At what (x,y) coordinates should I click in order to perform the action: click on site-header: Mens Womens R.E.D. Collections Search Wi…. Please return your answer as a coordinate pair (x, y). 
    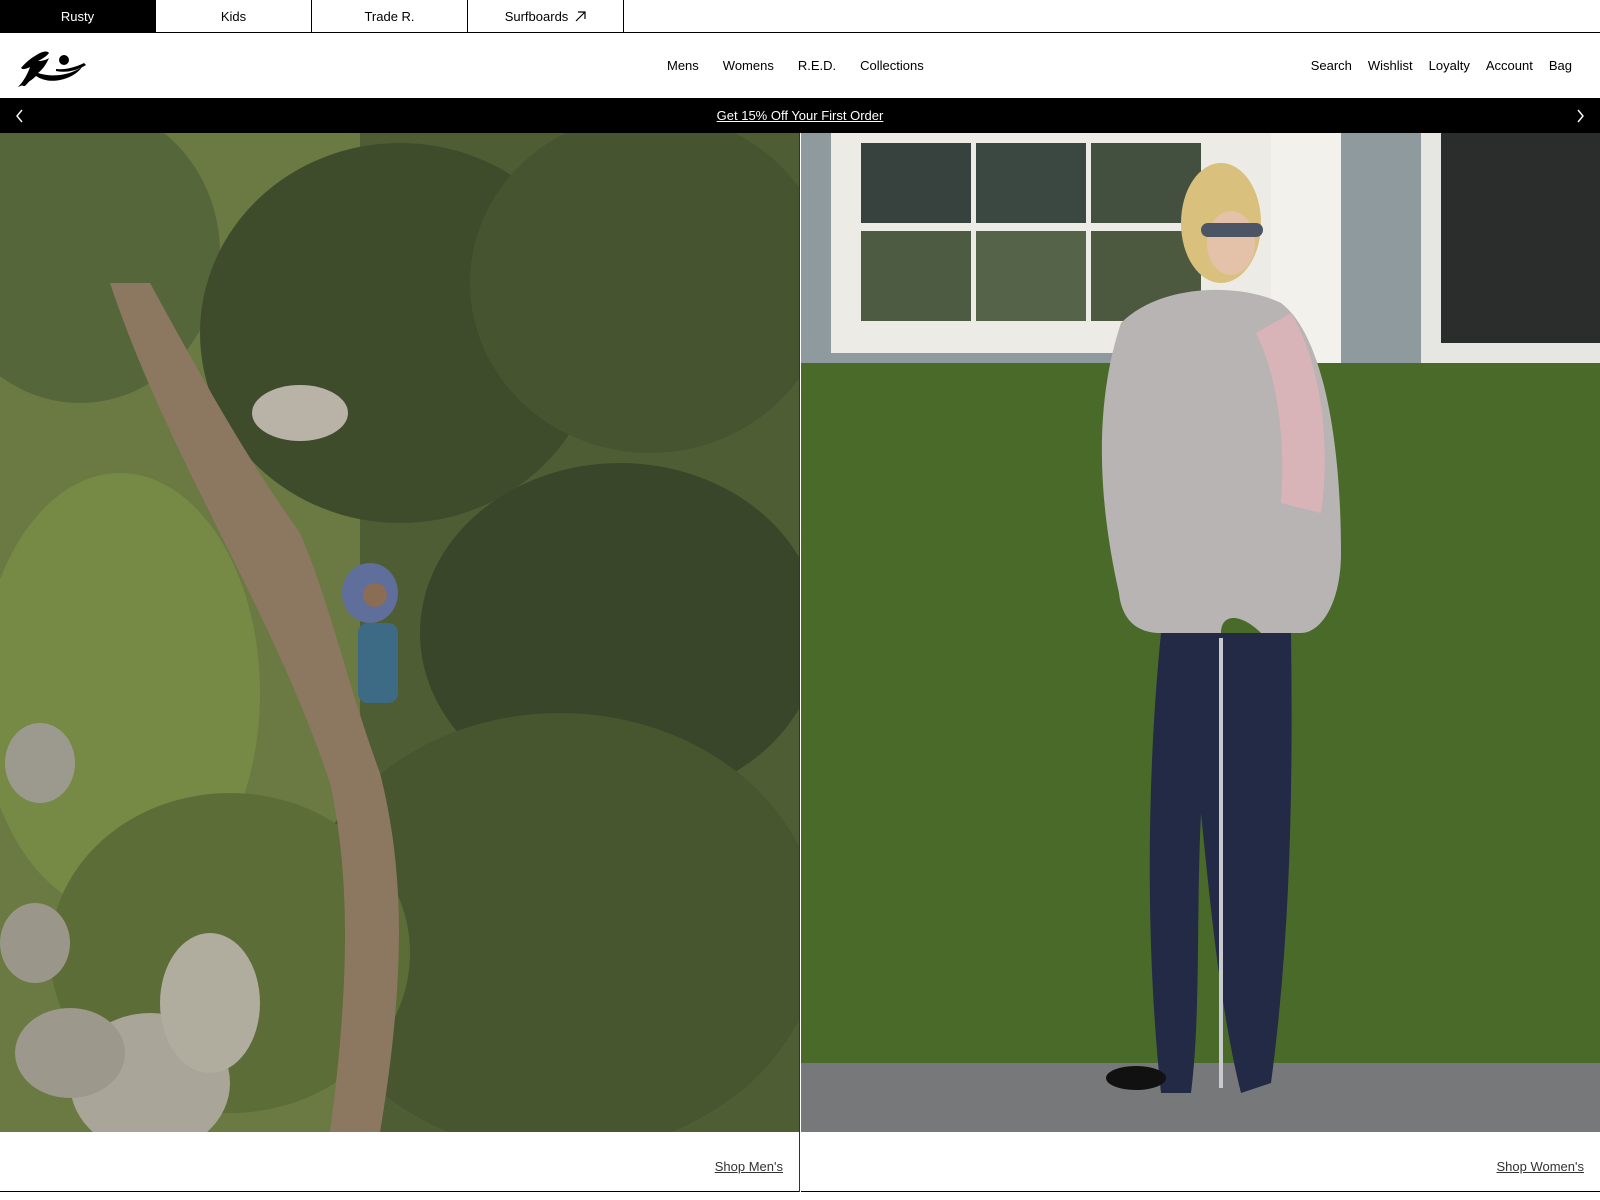
    Looking at the image, I should click on (800, 65).